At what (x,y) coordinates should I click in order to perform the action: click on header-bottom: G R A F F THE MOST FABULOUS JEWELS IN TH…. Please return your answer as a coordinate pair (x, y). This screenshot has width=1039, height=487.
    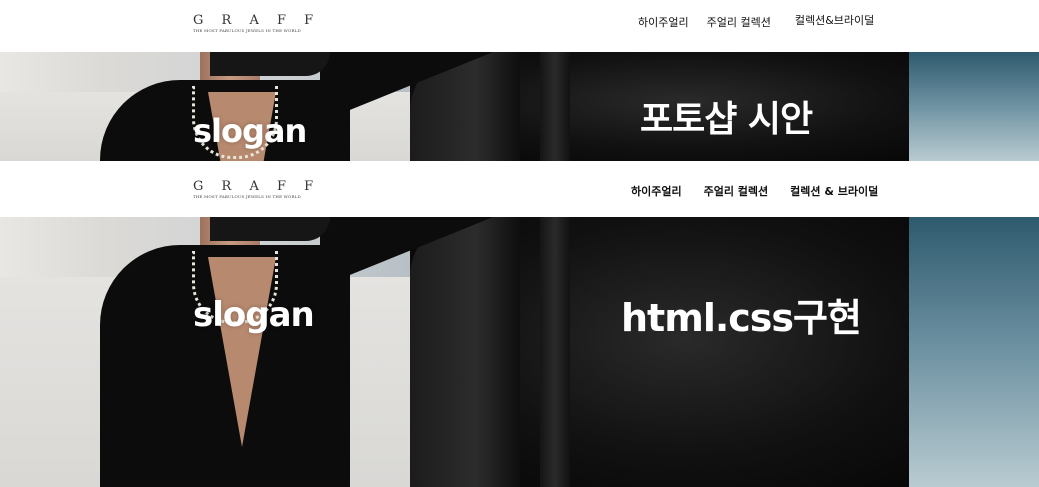
    Looking at the image, I should click on (519, 189).